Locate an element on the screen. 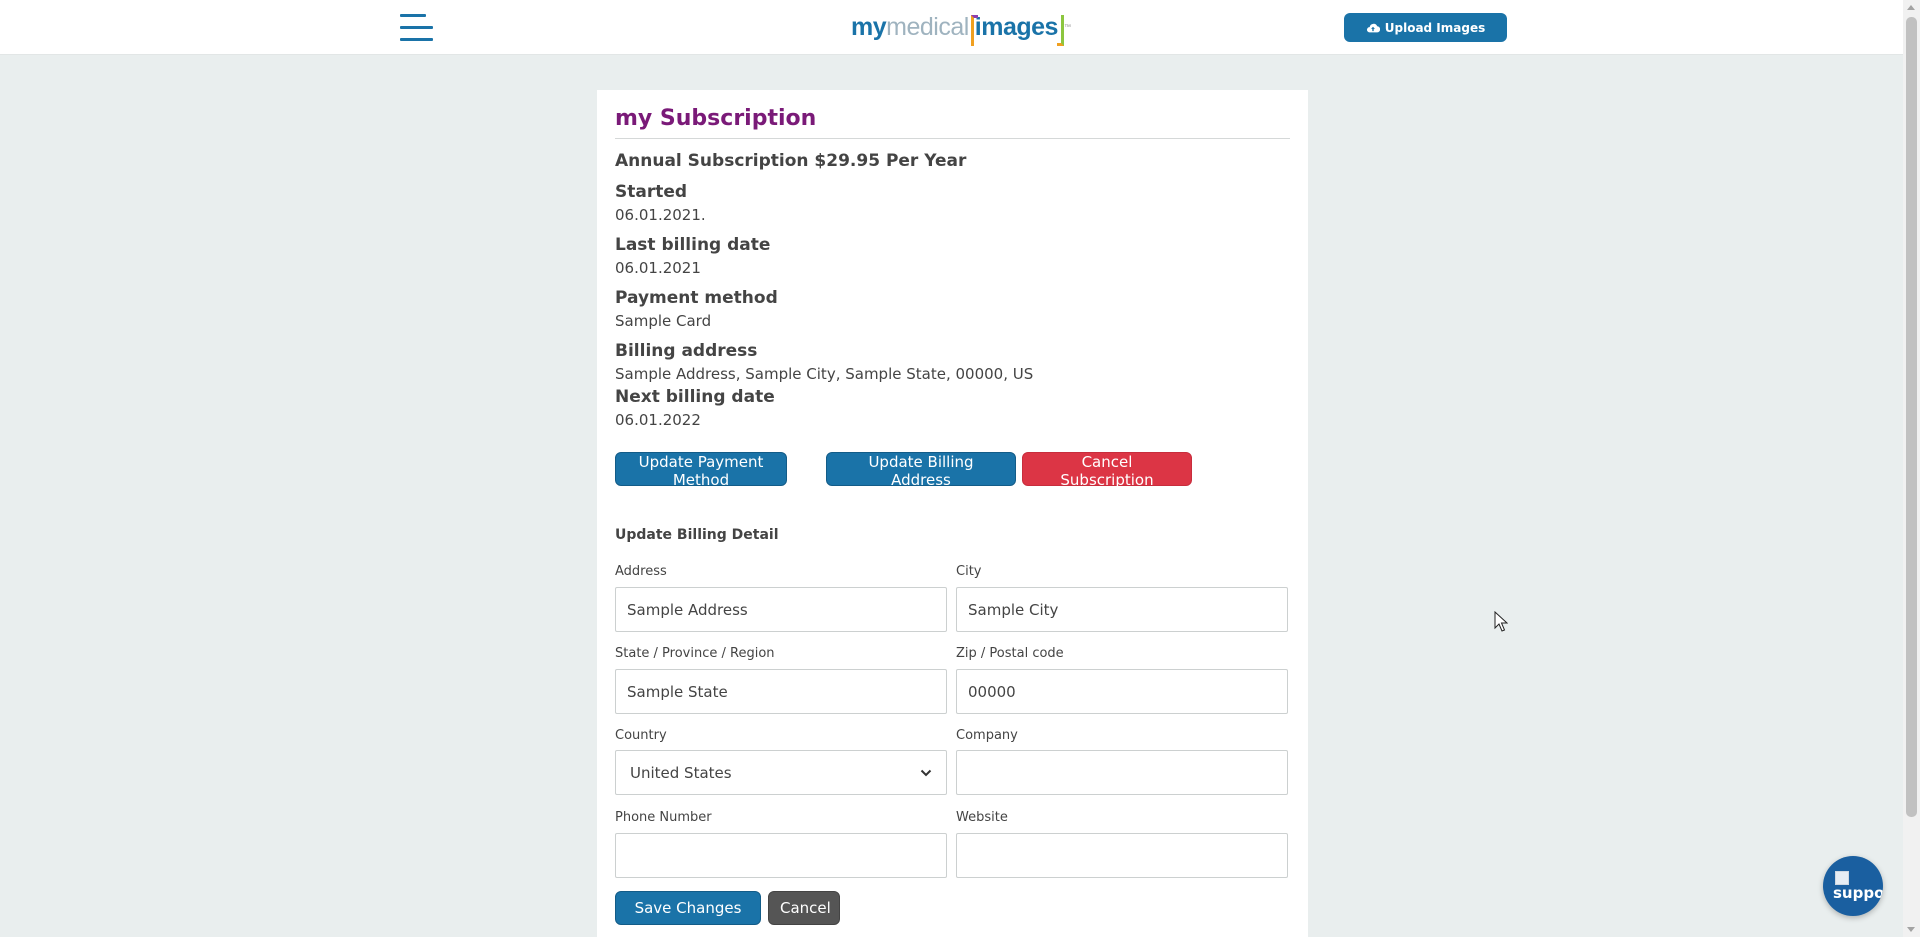 The width and height of the screenshot is (1920, 937). website-label: Website is located at coordinates (982, 817).